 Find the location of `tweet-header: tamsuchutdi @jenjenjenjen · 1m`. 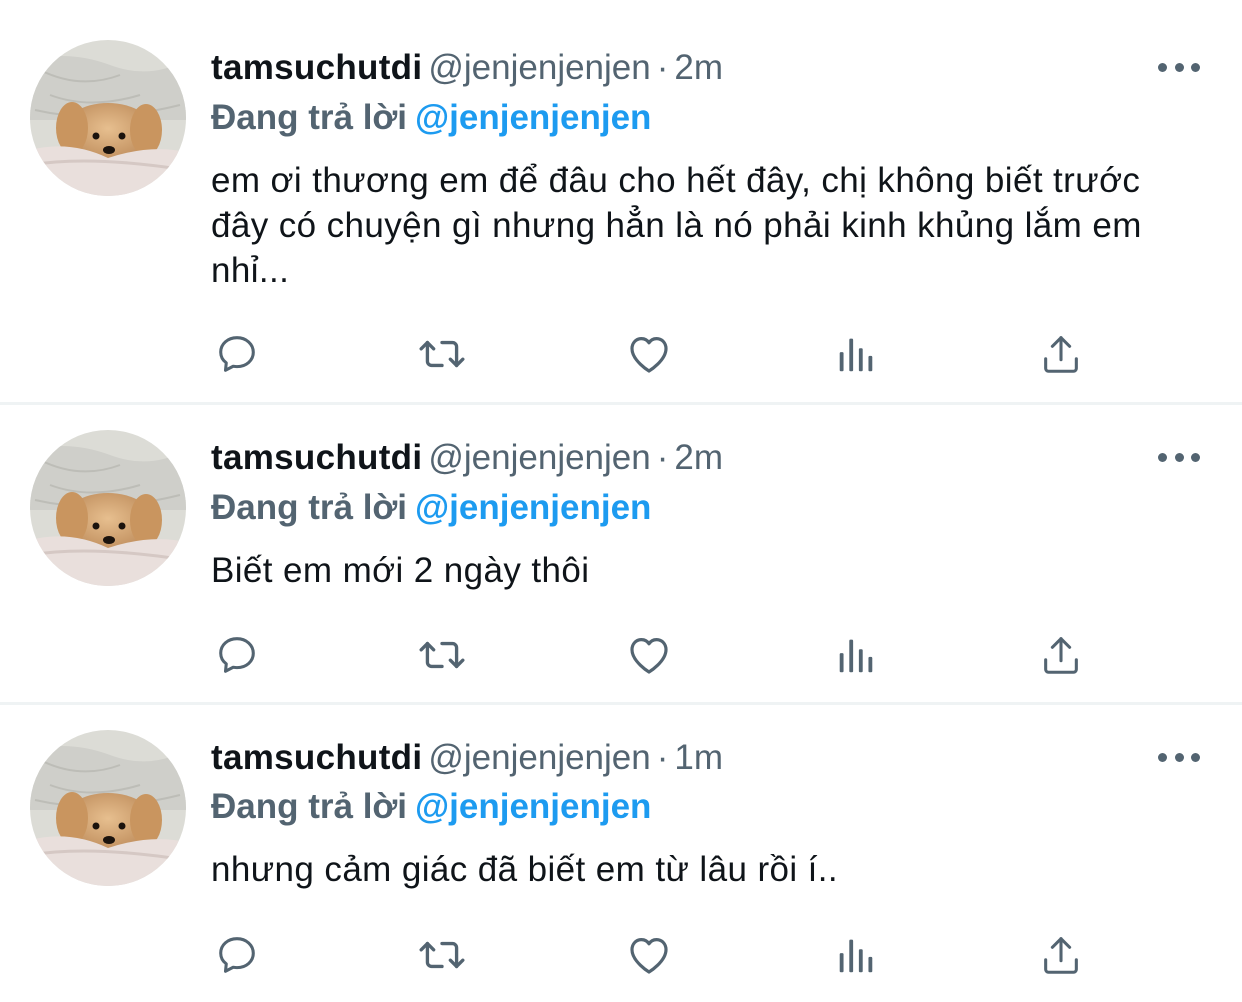

tweet-header: tamsuchutdi @jenjenjenjen · 1m is located at coordinates (467, 758).